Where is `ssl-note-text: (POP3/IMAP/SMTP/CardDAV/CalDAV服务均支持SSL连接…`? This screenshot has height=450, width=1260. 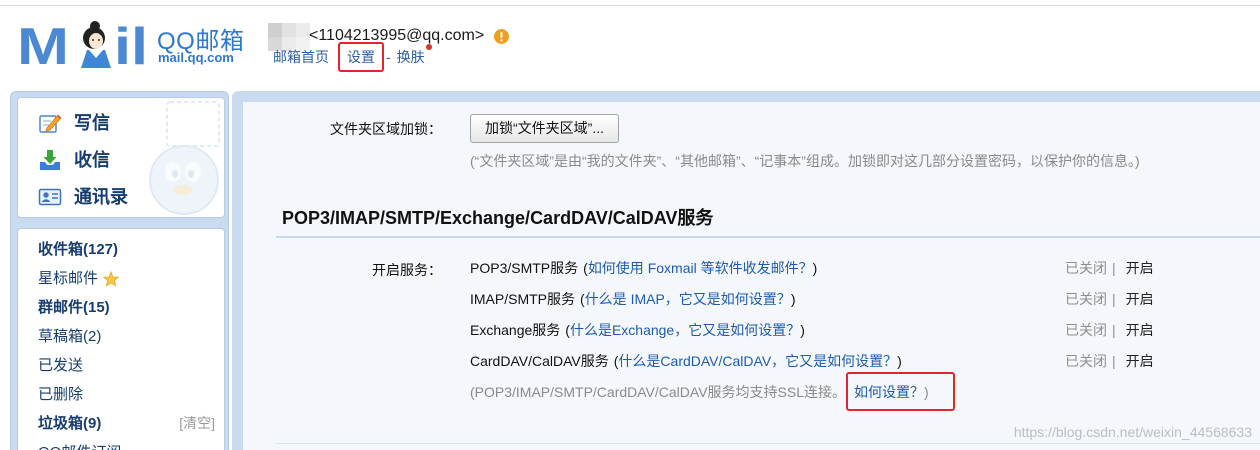 ssl-note-text: (POP3/IMAP/SMTP/CardDAV/CalDAV服务均支持SSL连接… is located at coordinates (658, 391).